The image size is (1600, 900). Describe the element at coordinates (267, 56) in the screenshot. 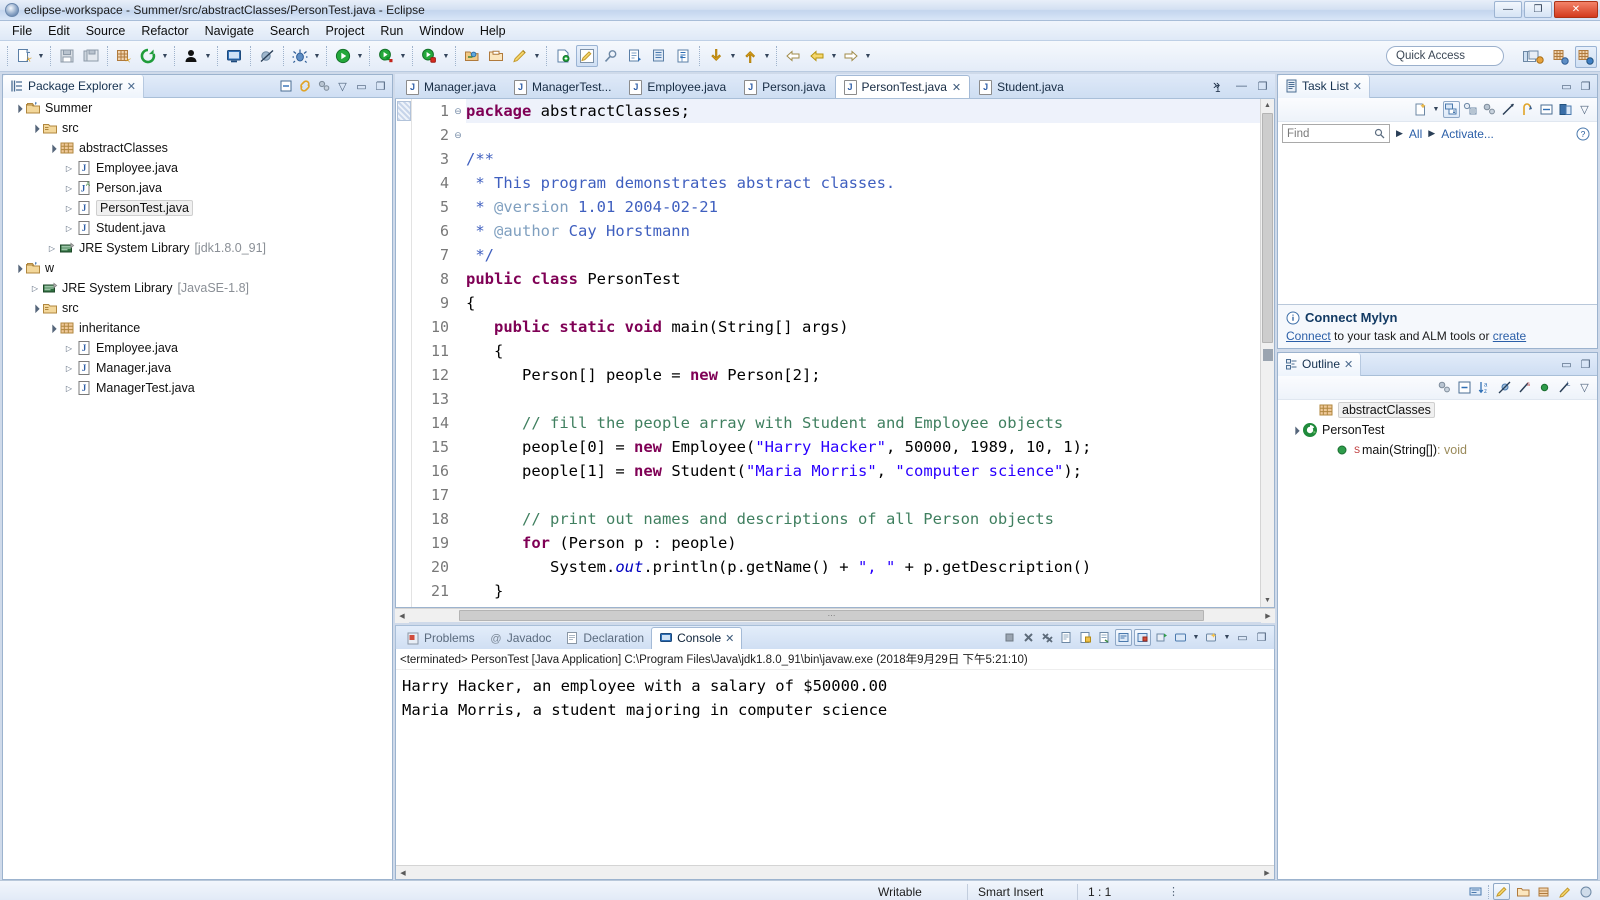

I see `skip-breakpoints-icon` at that location.